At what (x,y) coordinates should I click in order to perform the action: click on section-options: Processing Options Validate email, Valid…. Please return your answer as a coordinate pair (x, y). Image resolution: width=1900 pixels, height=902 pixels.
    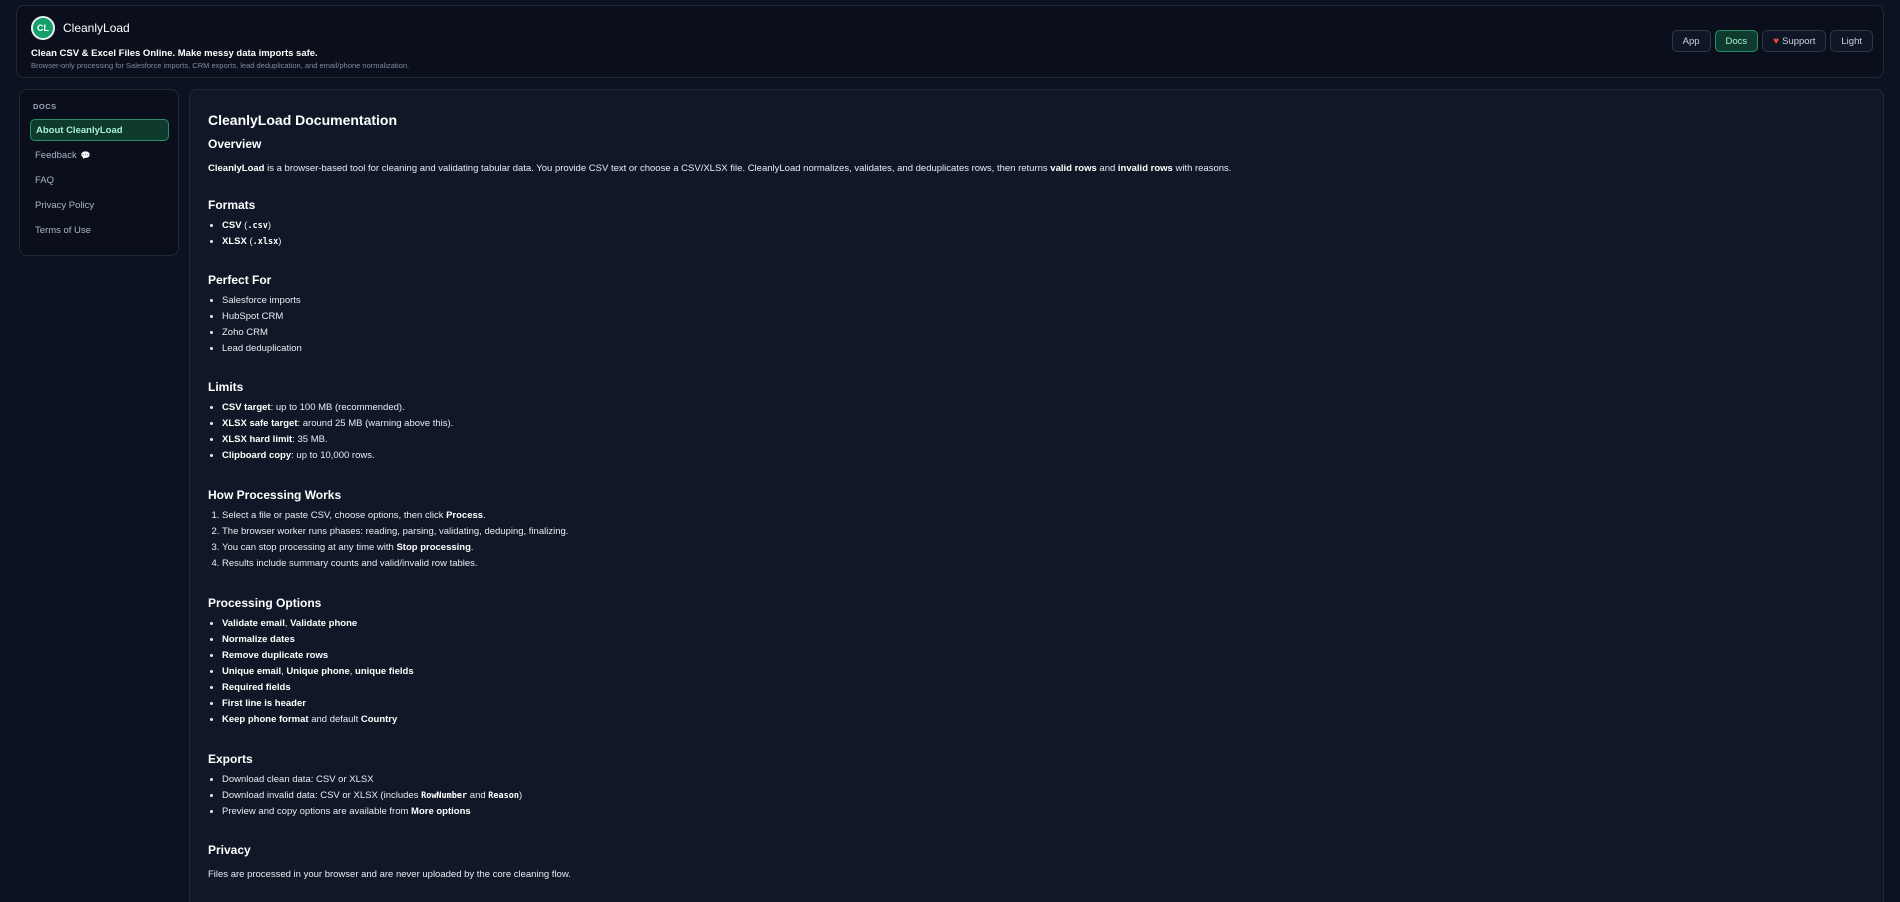
    Looking at the image, I should click on (311, 661).